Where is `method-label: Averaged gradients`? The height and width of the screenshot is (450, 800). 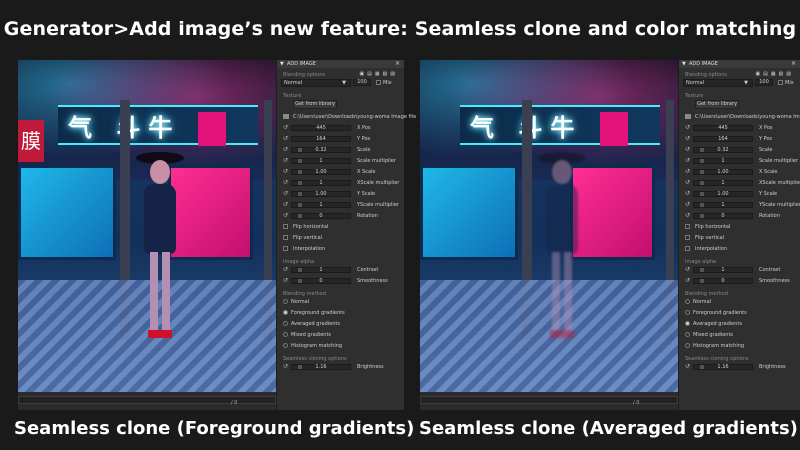 method-label: Averaged gradients is located at coordinates (717, 324).